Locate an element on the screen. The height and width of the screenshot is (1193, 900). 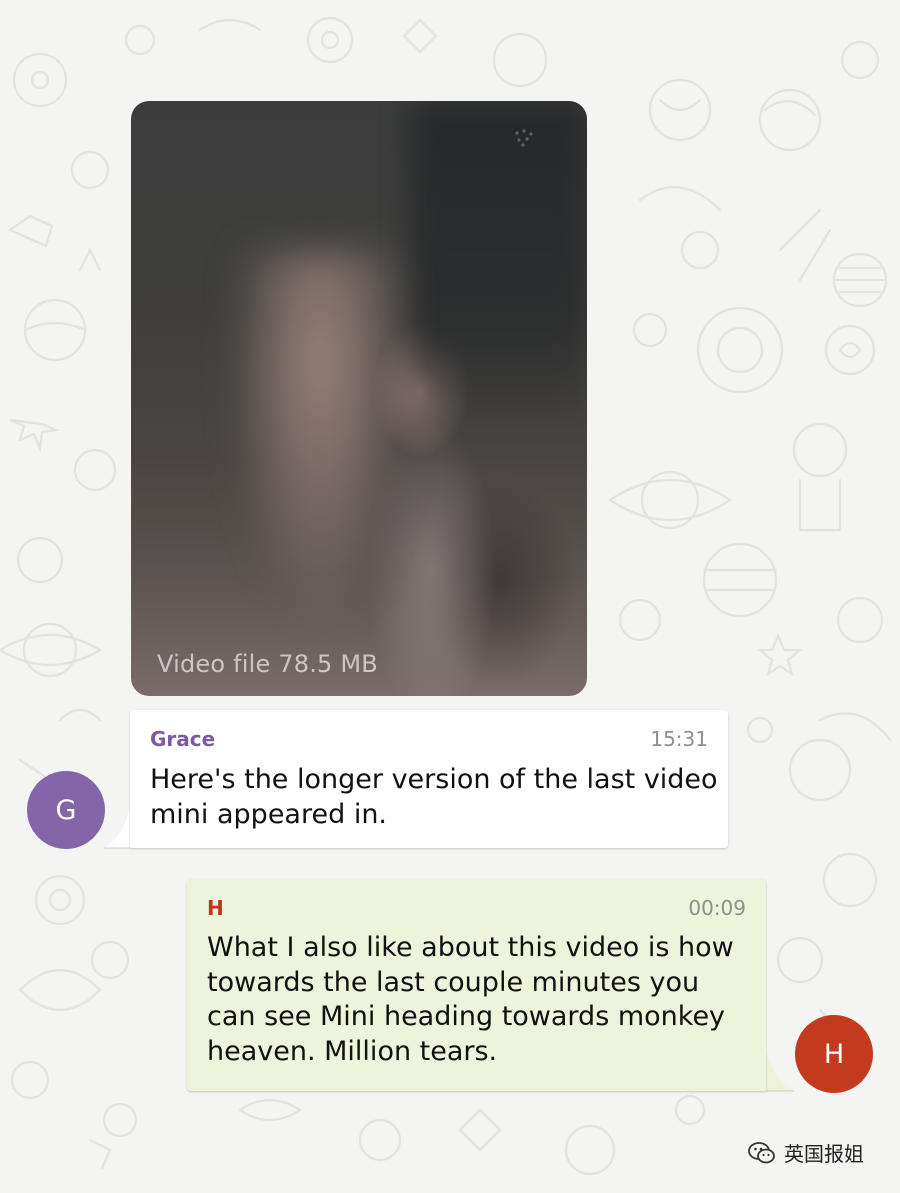
avatar-initial: G is located at coordinates (66, 810).